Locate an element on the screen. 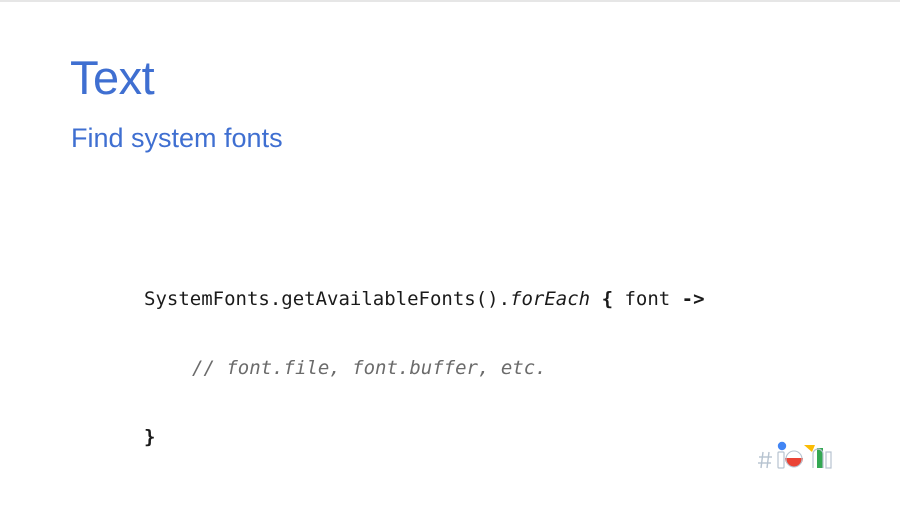  code-receiver: SystemFonts.getAvailableFonts(). is located at coordinates (327, 299).